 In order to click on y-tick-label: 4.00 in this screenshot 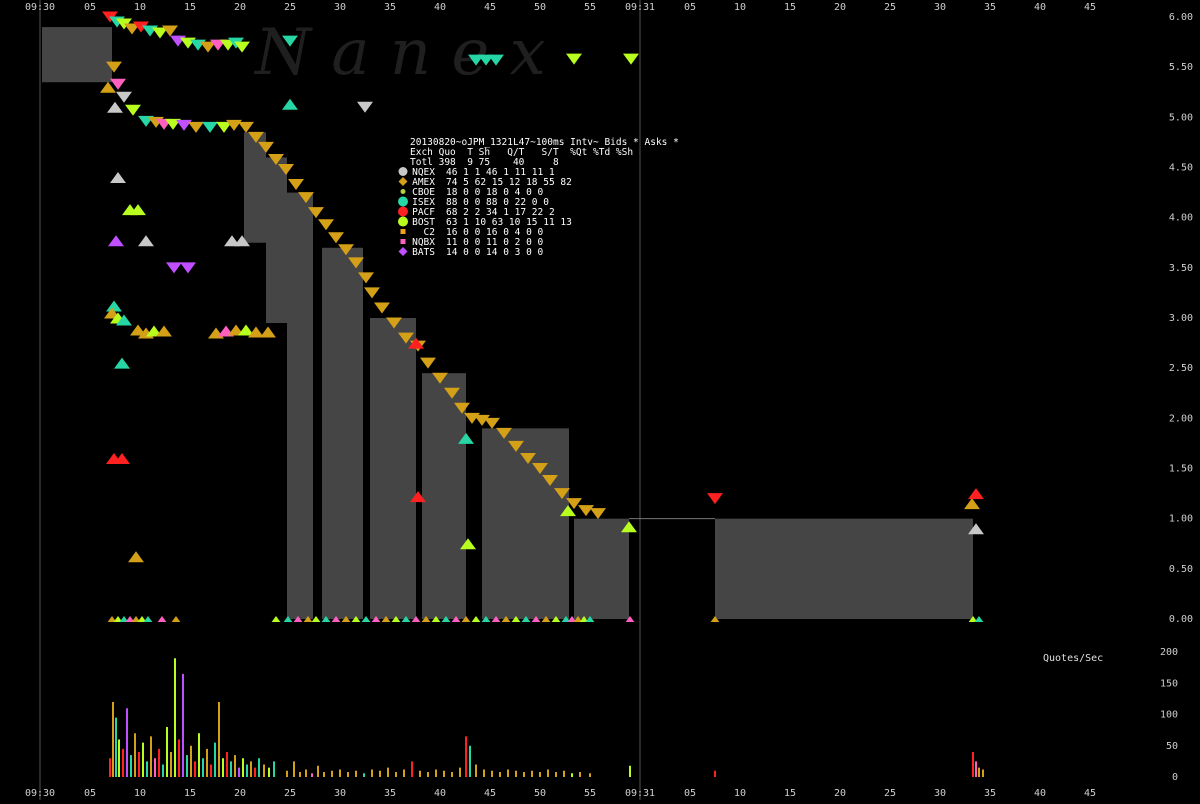, I will do `click(1181, 218)`.